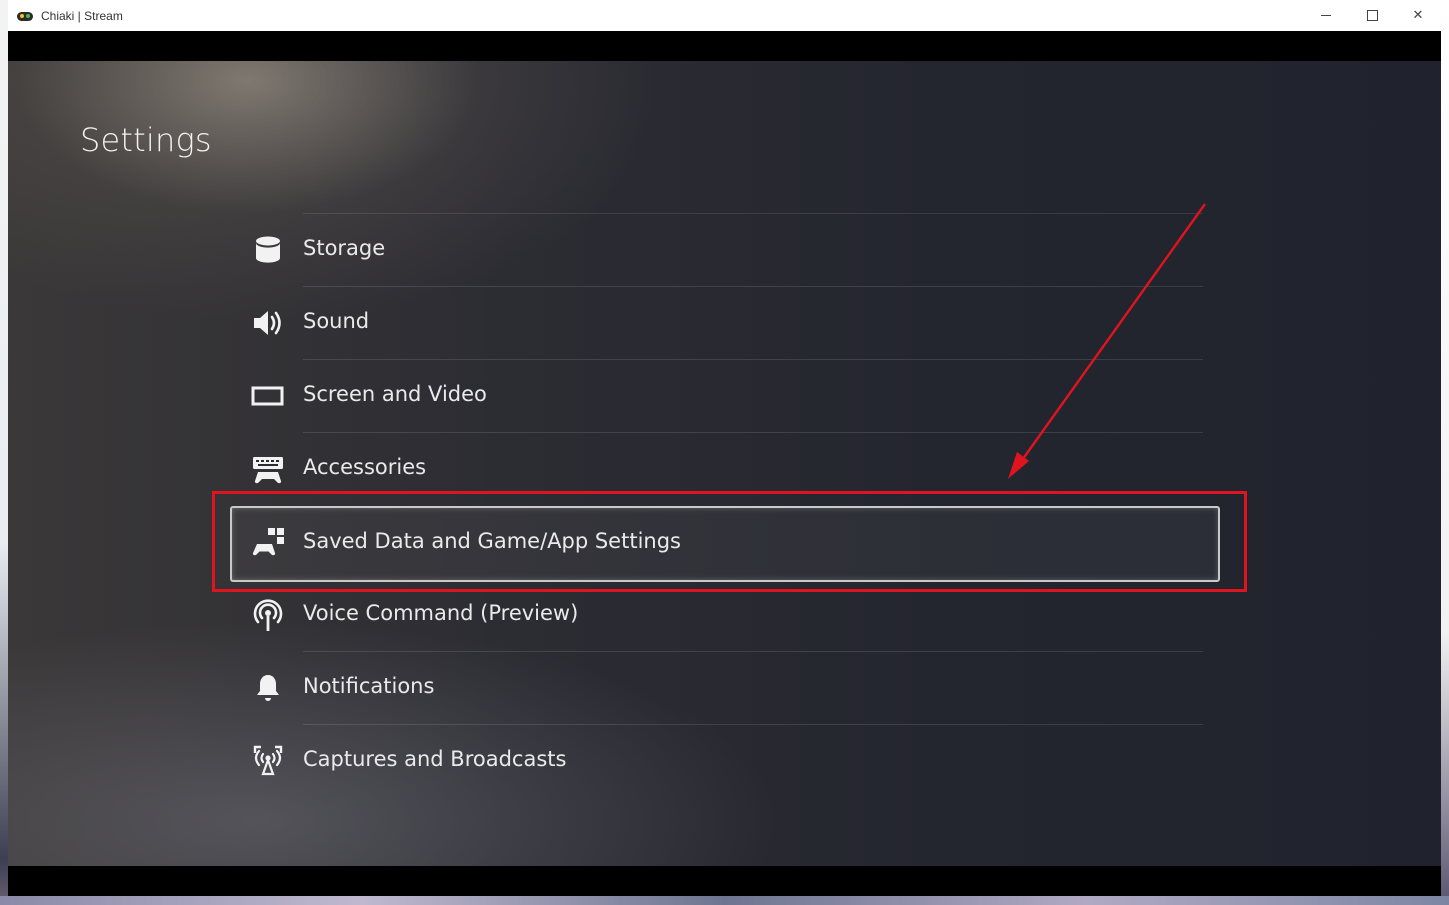 The width and height of the screenshot is (1449, 905). I want to click on window-controls: ✕, so click(1372, 15).